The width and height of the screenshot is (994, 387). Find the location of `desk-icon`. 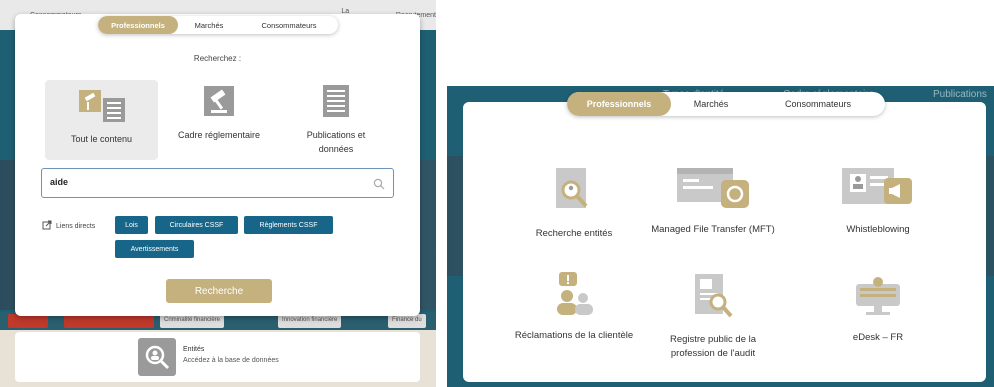

desk-icon is located at coordinates (878, 299).